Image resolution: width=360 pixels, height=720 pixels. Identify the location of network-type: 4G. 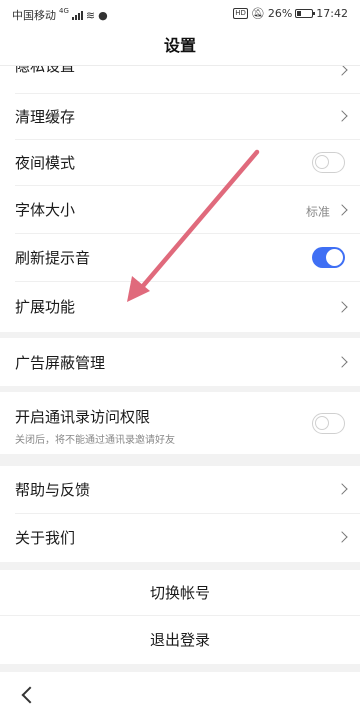
(64, 11).